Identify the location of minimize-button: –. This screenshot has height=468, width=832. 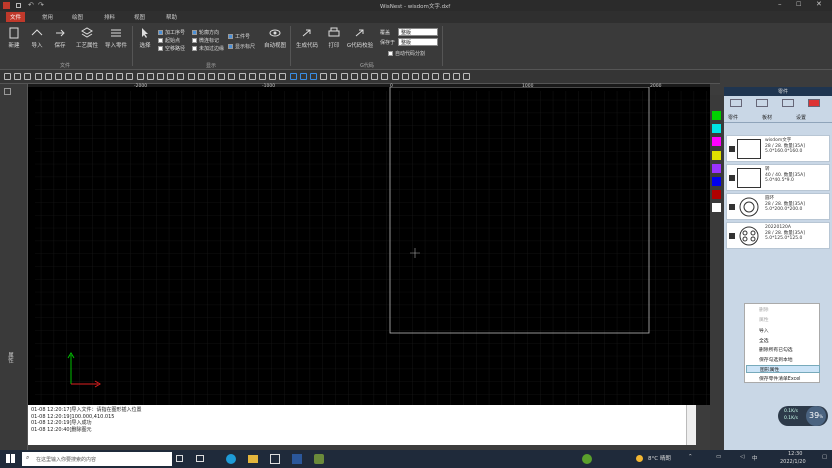
(780, 4).